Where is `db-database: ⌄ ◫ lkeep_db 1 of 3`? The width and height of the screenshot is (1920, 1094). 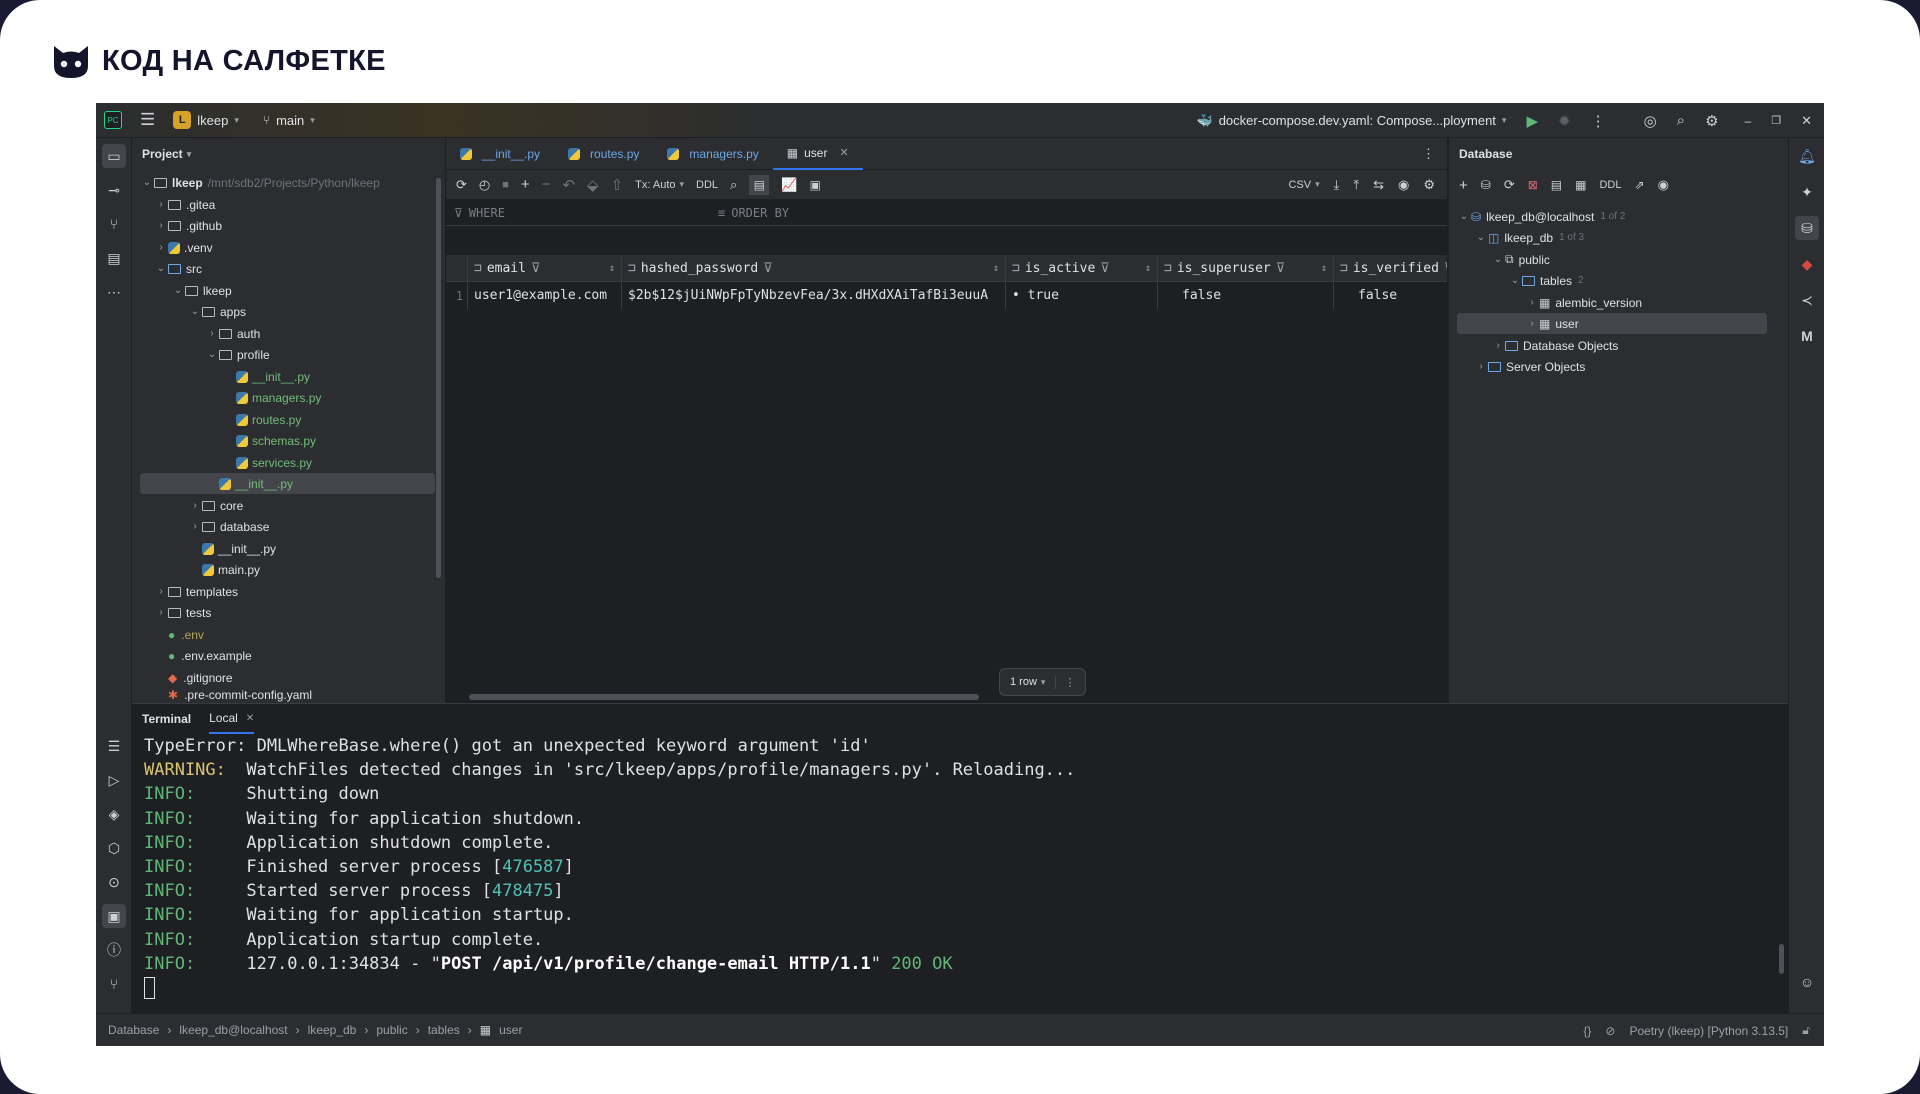
db-database: ⌄ ◫ lkeep_db 1 of 3 is located at coordinates (1529, 237).